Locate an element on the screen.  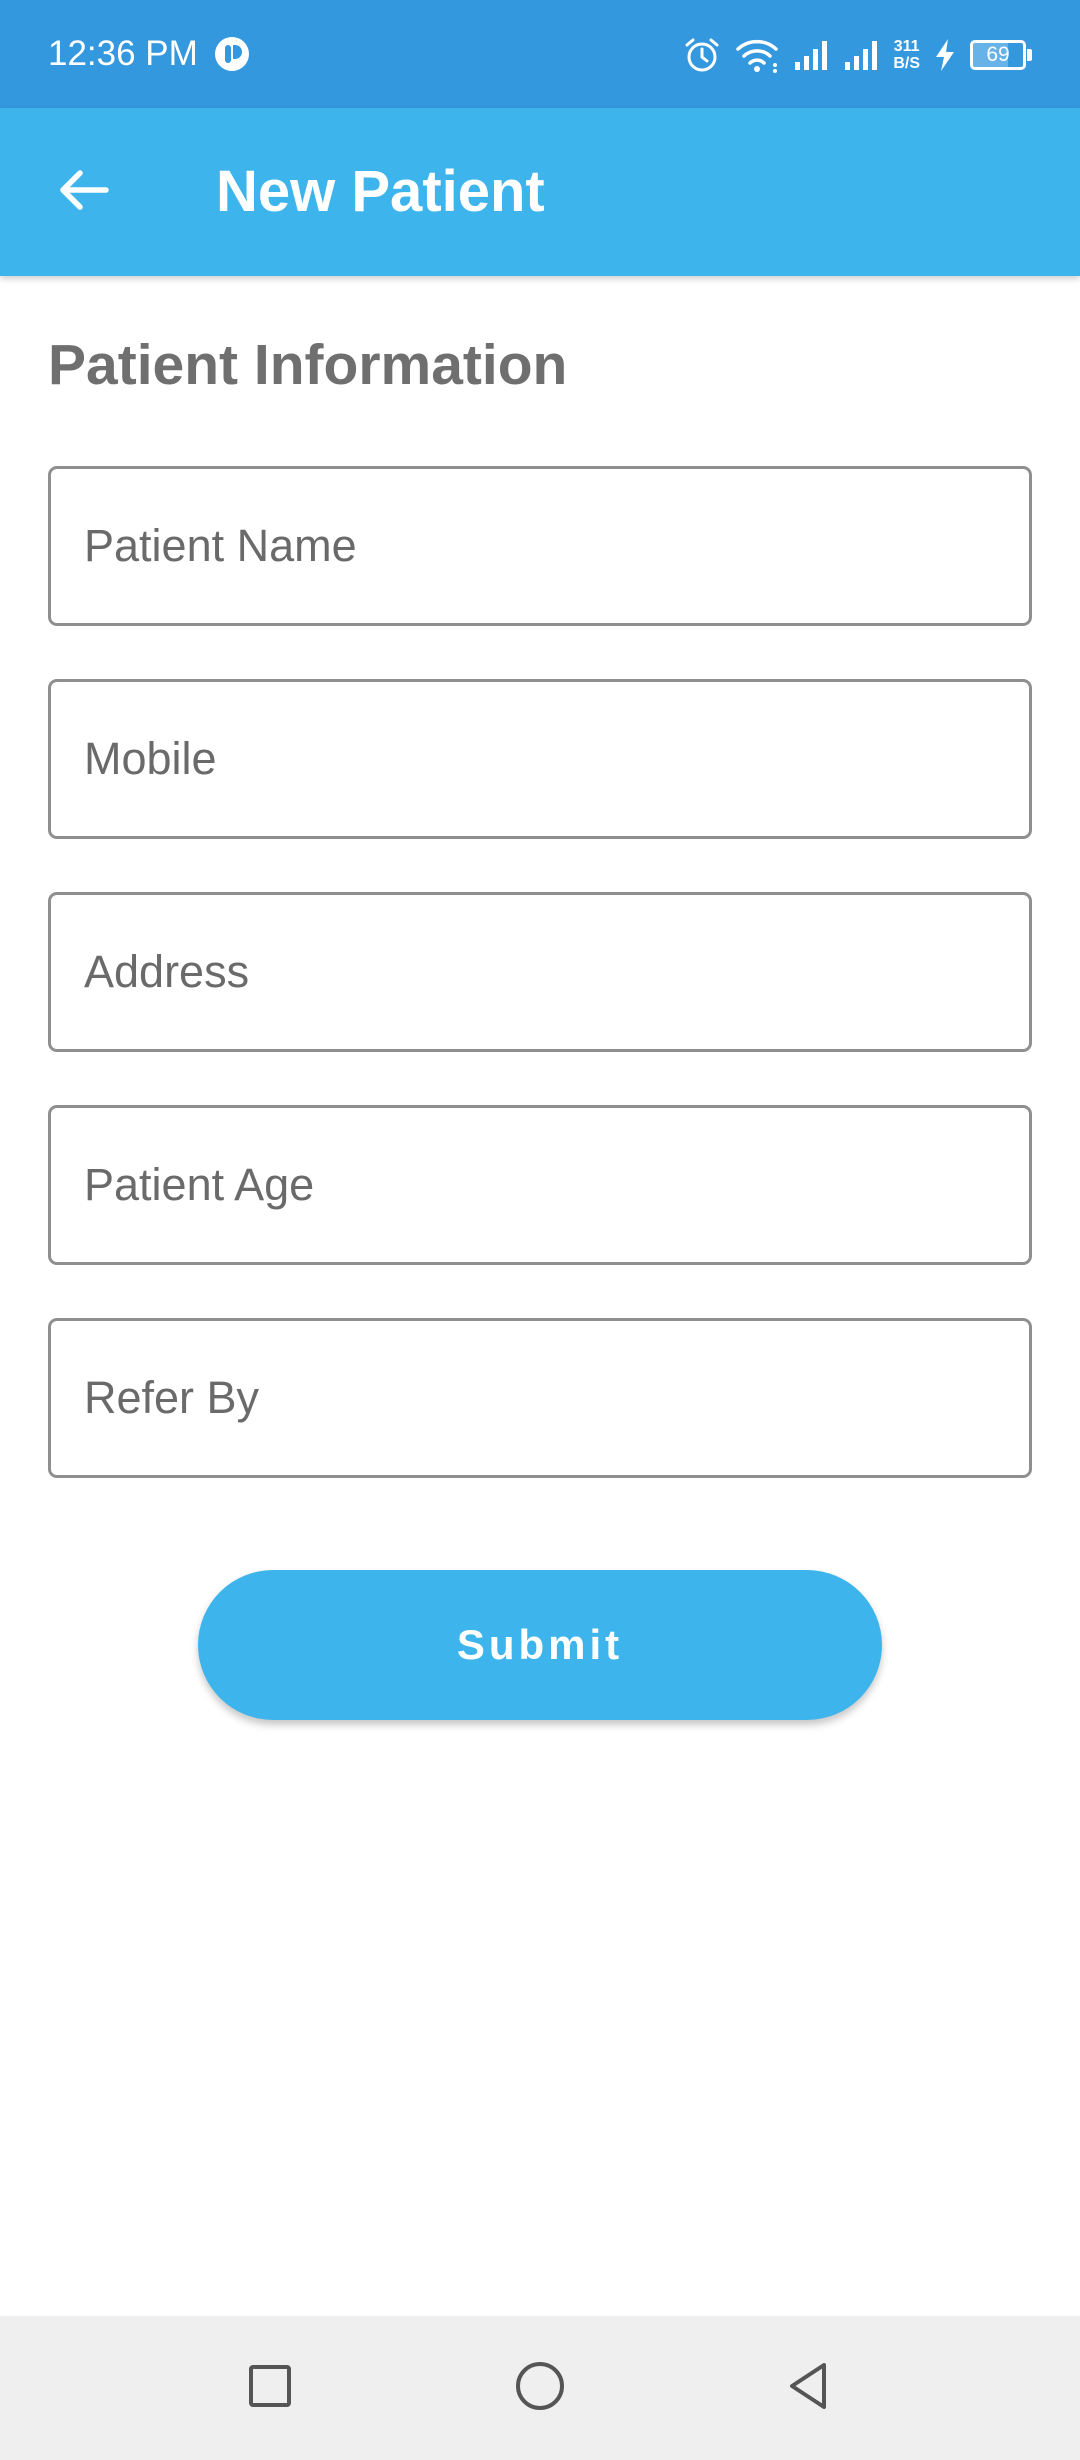
back-button is located at coordinates (84, 192).